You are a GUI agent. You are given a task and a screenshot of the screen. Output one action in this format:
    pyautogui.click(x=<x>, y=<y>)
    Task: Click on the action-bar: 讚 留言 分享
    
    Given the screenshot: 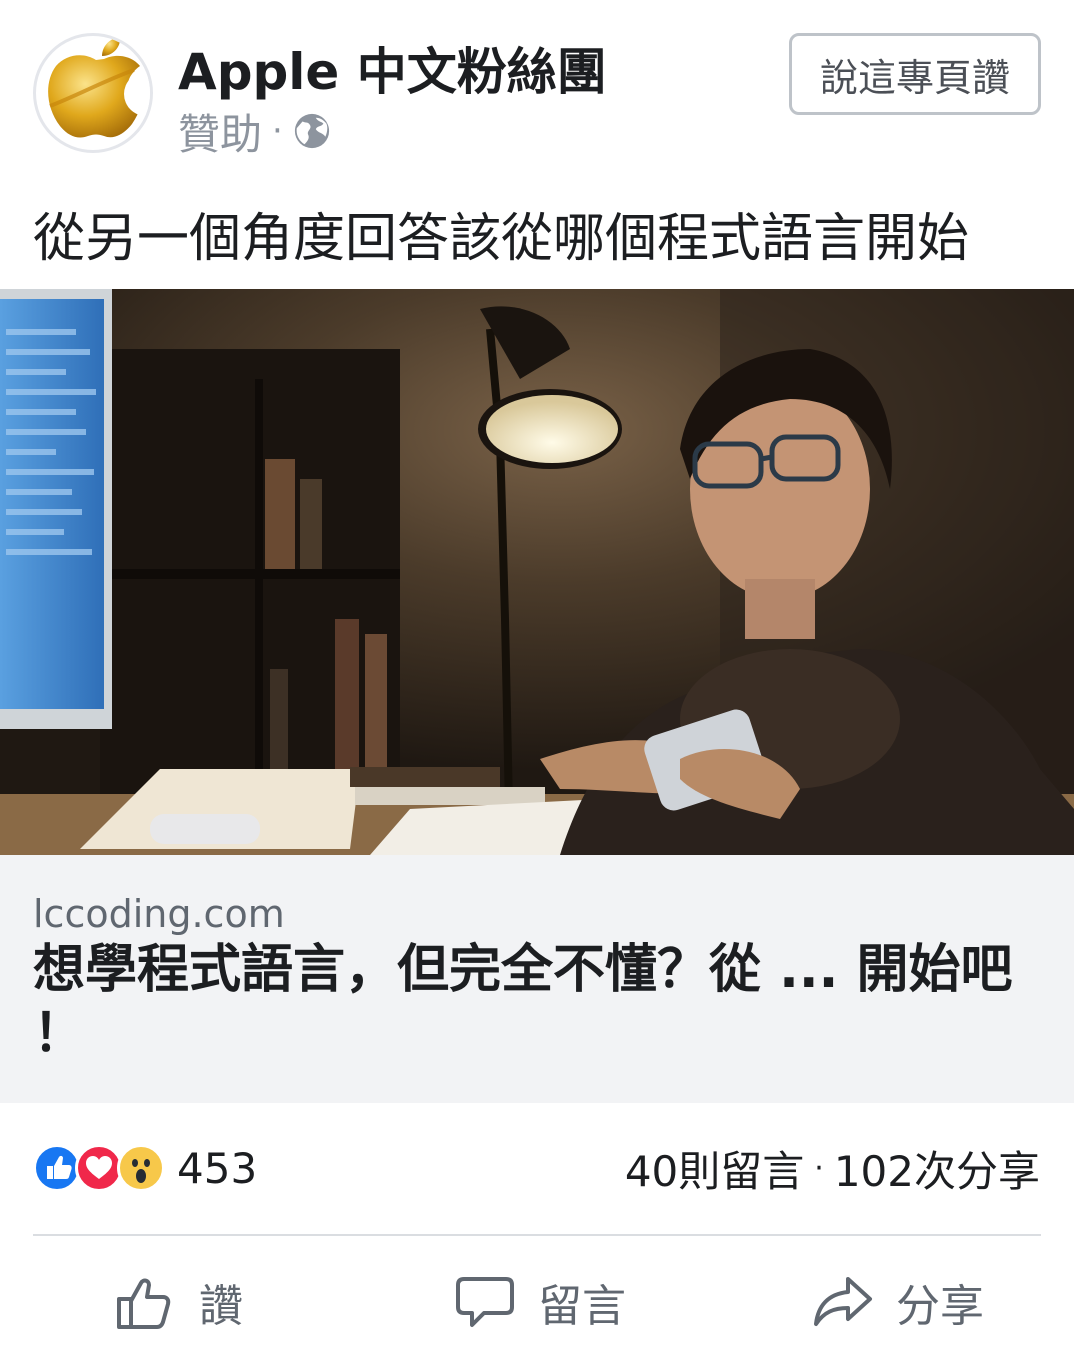 What is the action you would take?
    pyautogui.click(x=537, y=1301)
    